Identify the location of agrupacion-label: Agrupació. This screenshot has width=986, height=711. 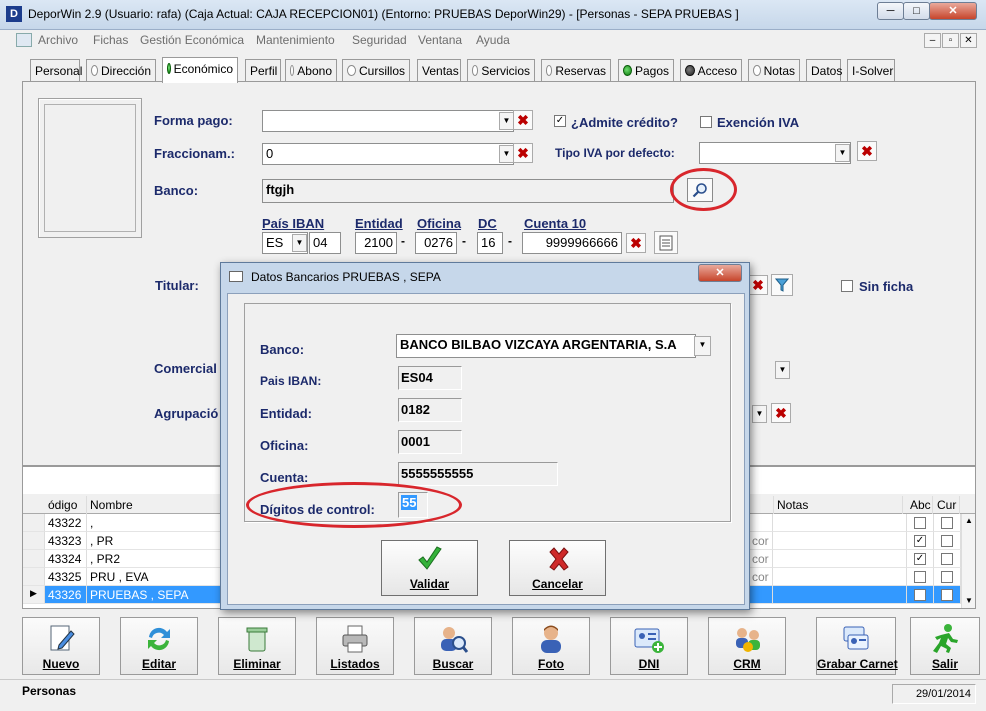
(186, 413).